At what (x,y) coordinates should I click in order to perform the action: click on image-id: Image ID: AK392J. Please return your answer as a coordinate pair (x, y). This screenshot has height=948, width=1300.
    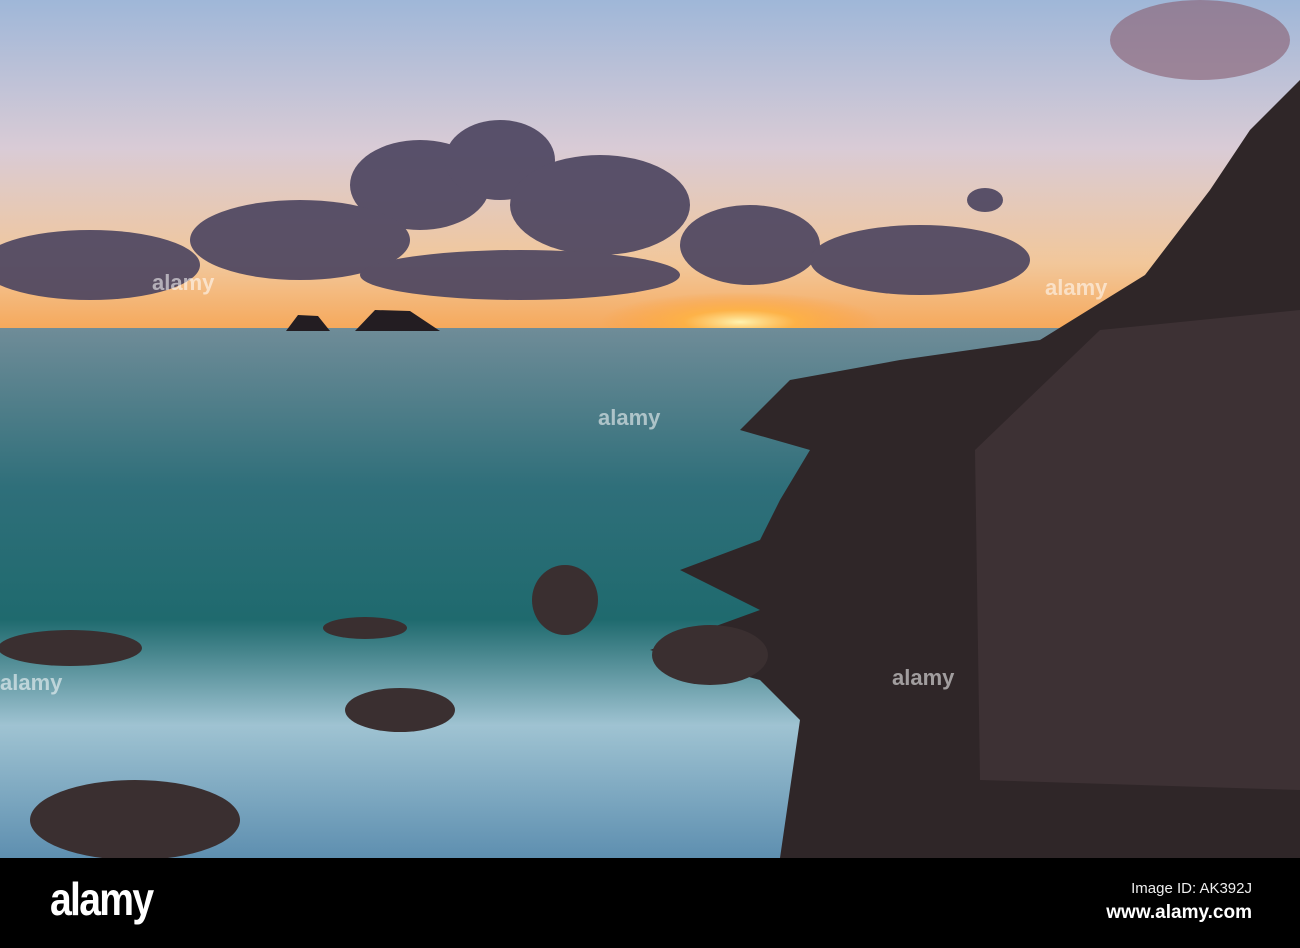
    Looking at the image, I should click on (1191, 888).